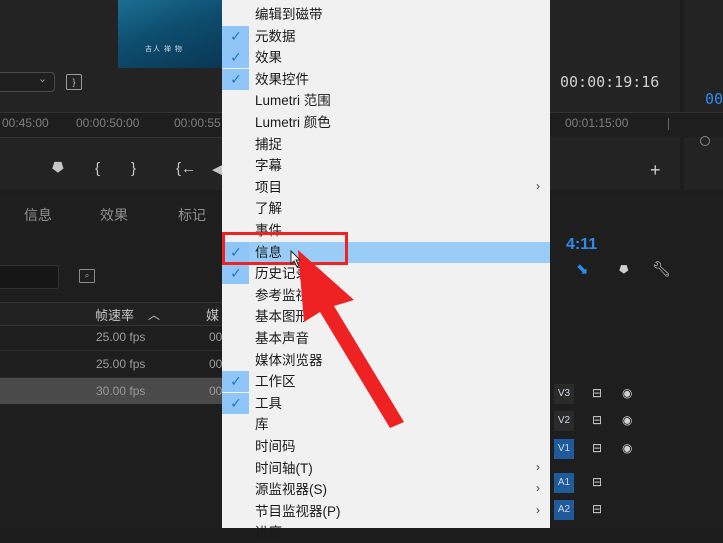 The width and height of the screenshot is (723, 543). Describe the element at coordinates (655, 170) in the screenshot. I see `add-button: +` at that location.